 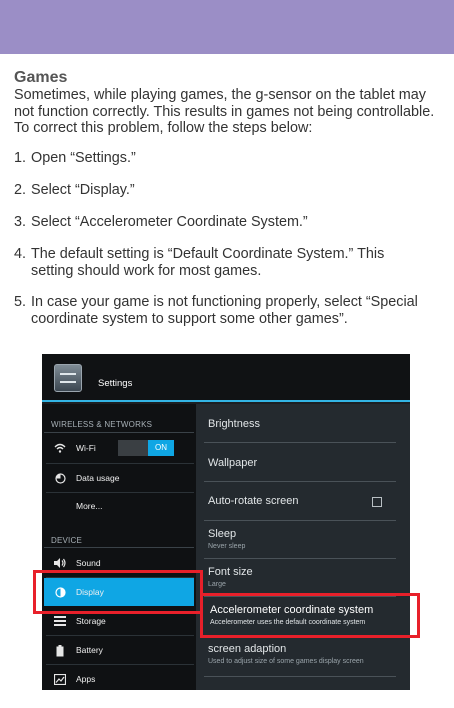 I want to click on step-text: Open “Settings.”, so click(x=83, y=158).